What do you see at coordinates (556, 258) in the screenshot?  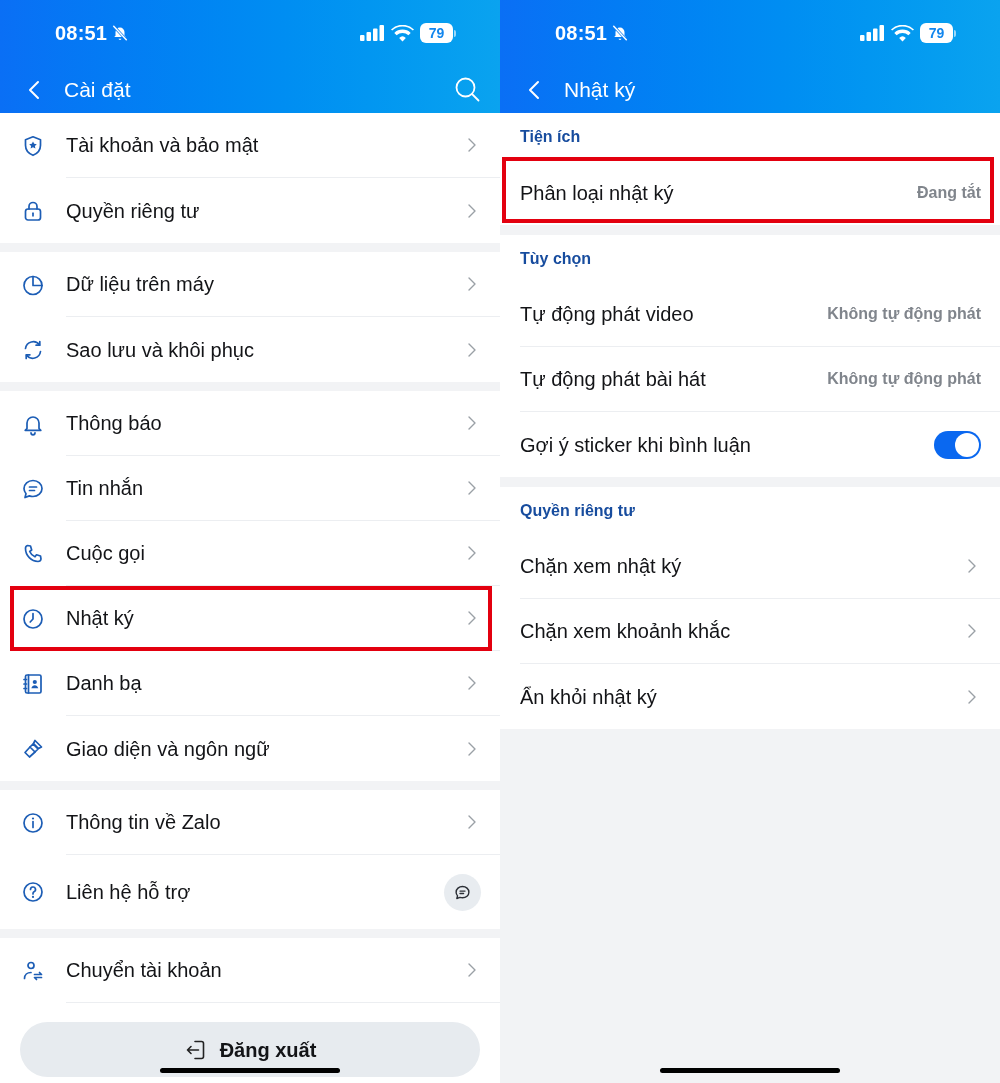 I see `section-title: Tùy chọn` at bounding box center [556, 258].